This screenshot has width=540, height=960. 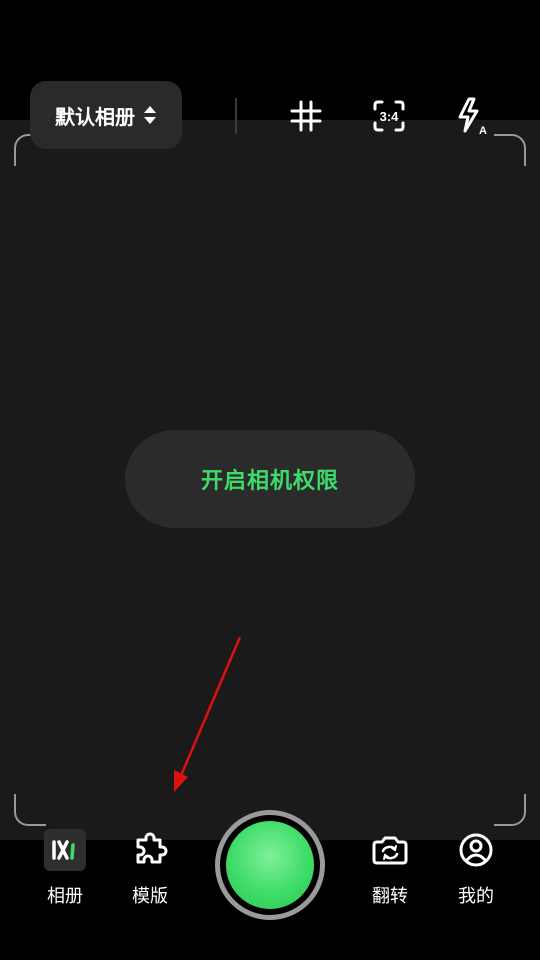 I want to click on viewfinder-corner-top-right, so click(x=510, y=150).